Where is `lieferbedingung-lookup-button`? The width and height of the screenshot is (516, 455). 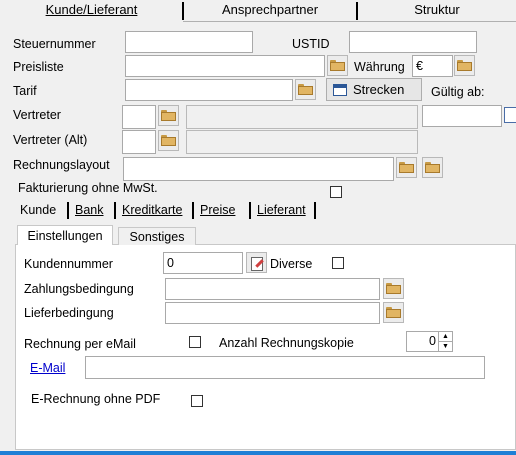 lieferbedingung-lookup-button is located at coordinates (393, 312).